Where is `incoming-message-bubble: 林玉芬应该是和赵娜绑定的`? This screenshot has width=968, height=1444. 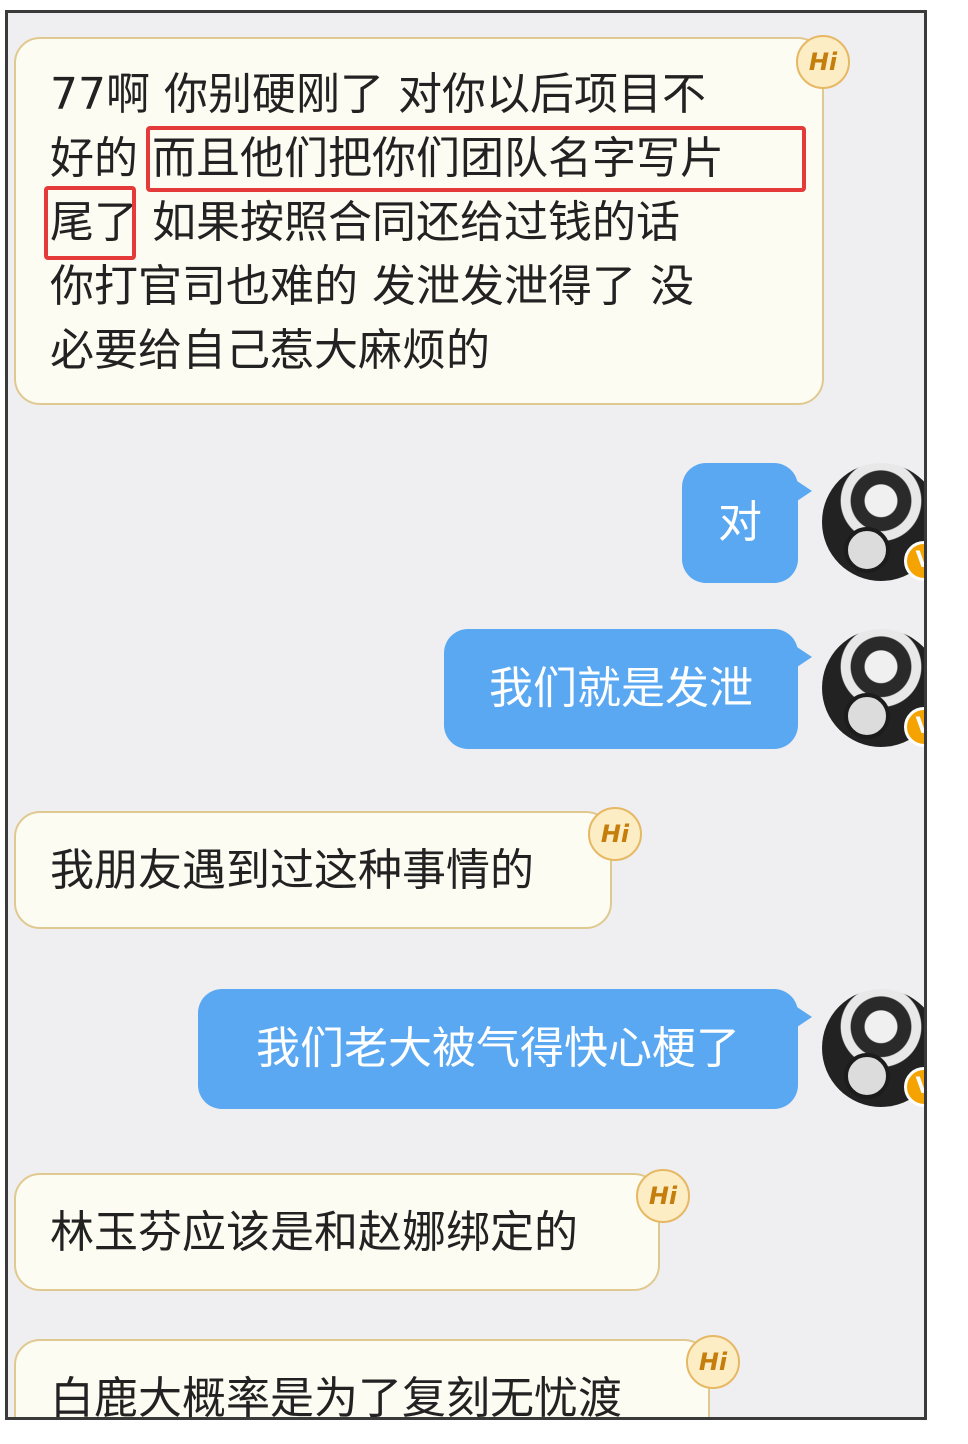 incoming-message-bubble: 林玉芬应该是和赵娜绑定的 is located at coordinates (337, 1232).